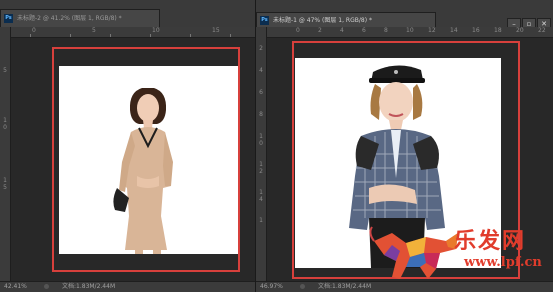 This screenshot has height=292, width=553. I want to click on right-document-tab: Ps 未标题-1 @ 47% (图层 1, RGB/8) *, so click(346, 19).